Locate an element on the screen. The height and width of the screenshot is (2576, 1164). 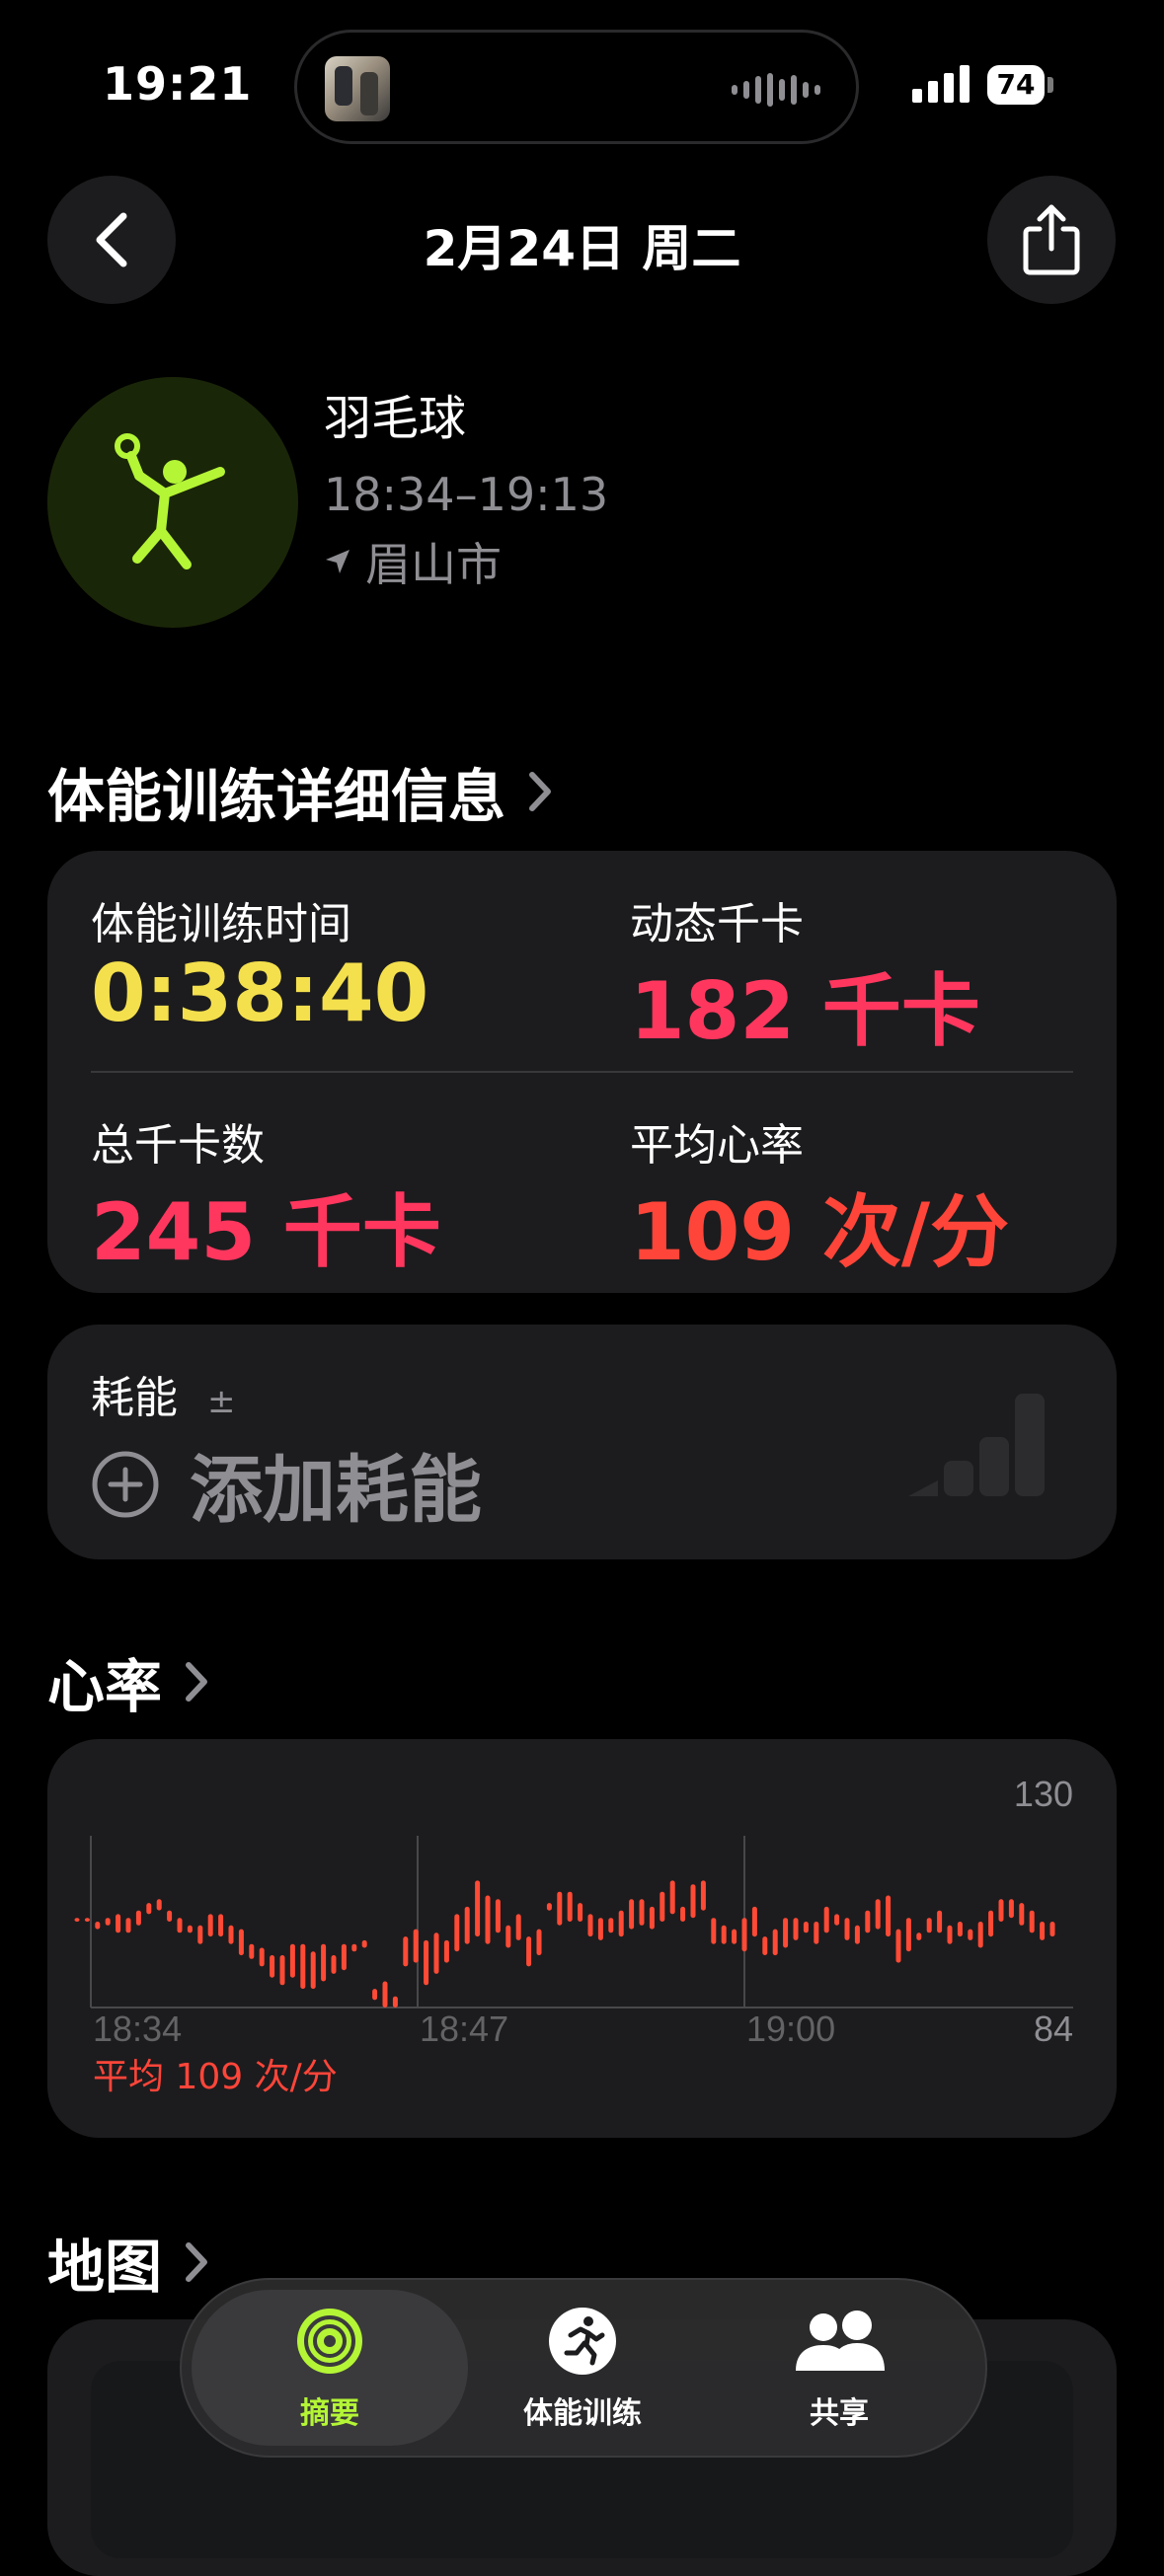
chart-x-tick-2: 19:00 is located at coordinates (790, 2028).